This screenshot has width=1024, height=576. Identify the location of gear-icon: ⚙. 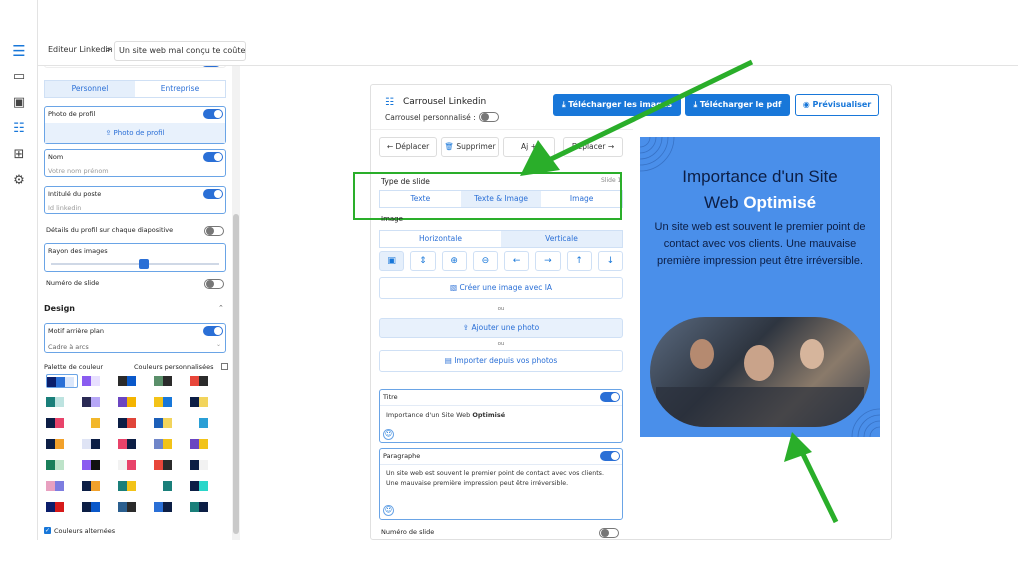
(19, 181).